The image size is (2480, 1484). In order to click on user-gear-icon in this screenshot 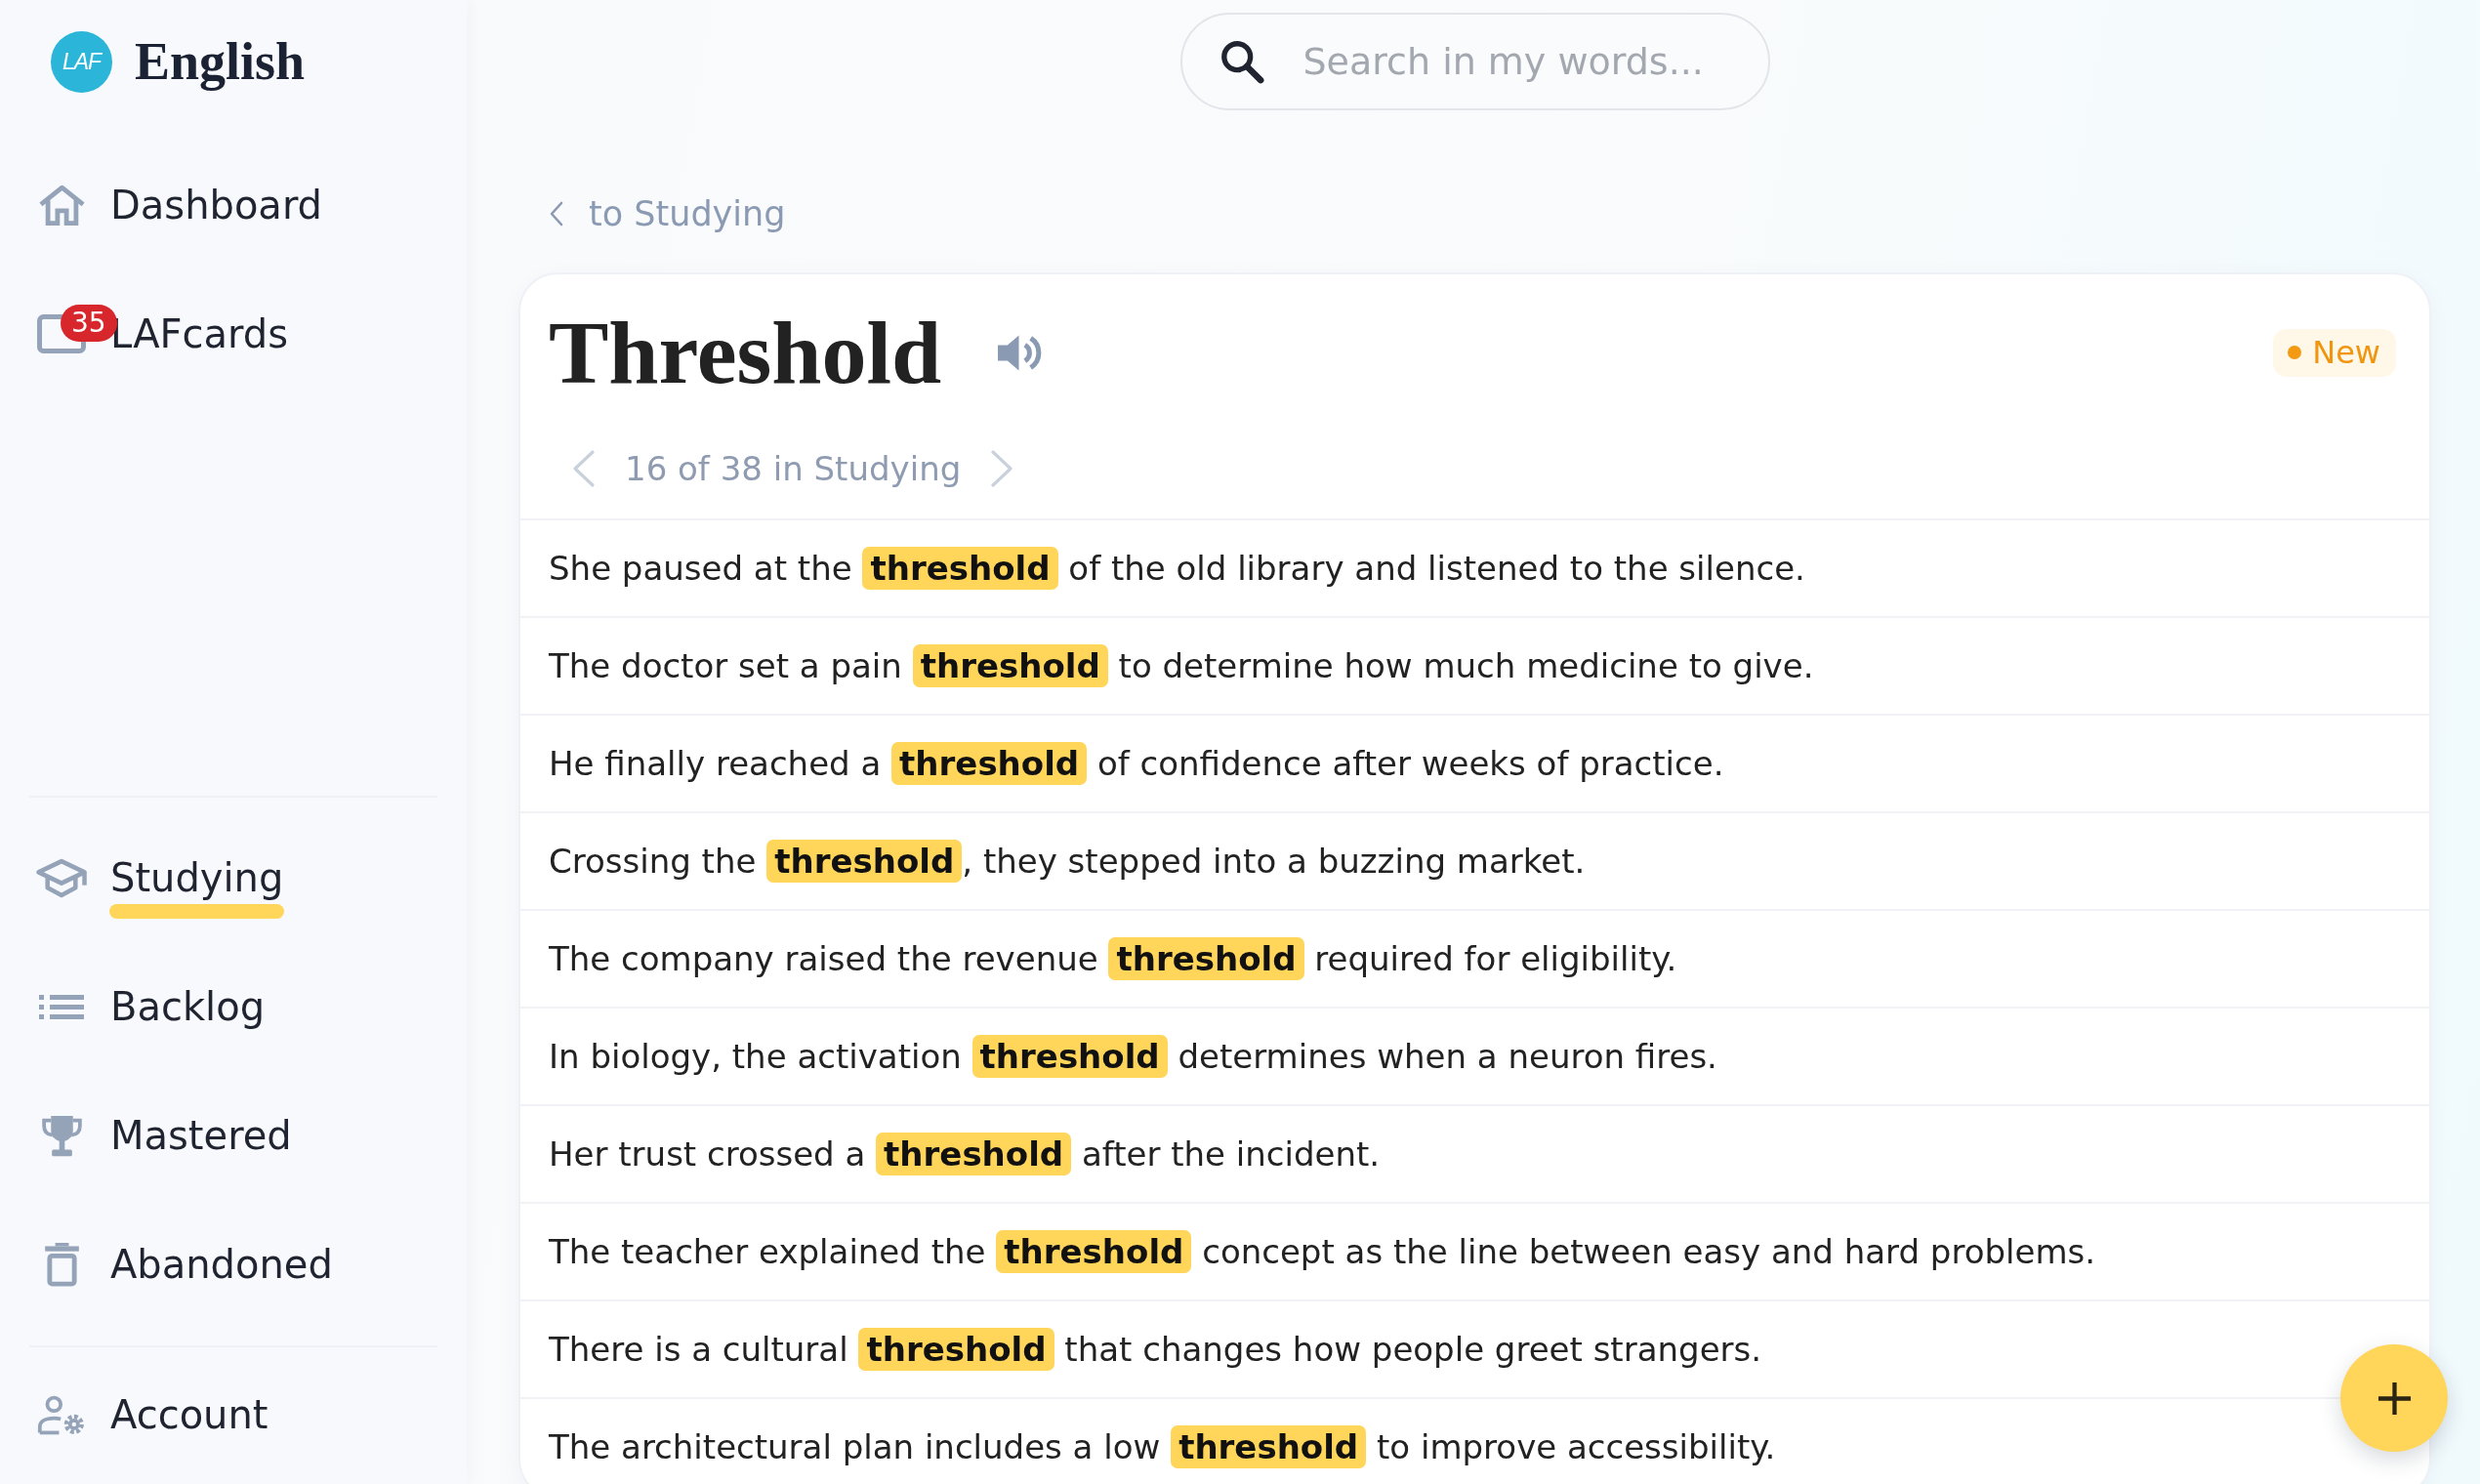, I will do `click(61, 1415)`.